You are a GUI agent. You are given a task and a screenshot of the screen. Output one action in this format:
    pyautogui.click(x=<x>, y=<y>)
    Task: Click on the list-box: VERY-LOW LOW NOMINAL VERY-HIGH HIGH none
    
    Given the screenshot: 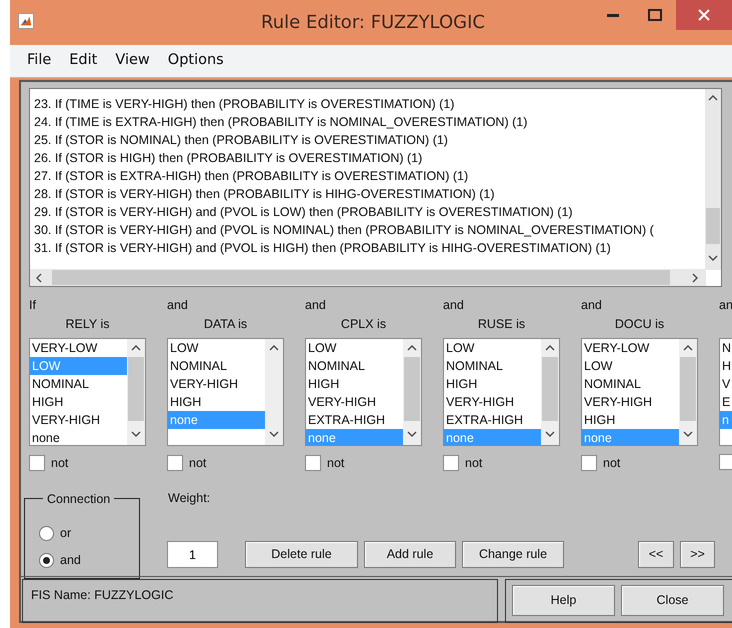 What is the action you would take?
    pyautogui.click(x=639, y=392)
    